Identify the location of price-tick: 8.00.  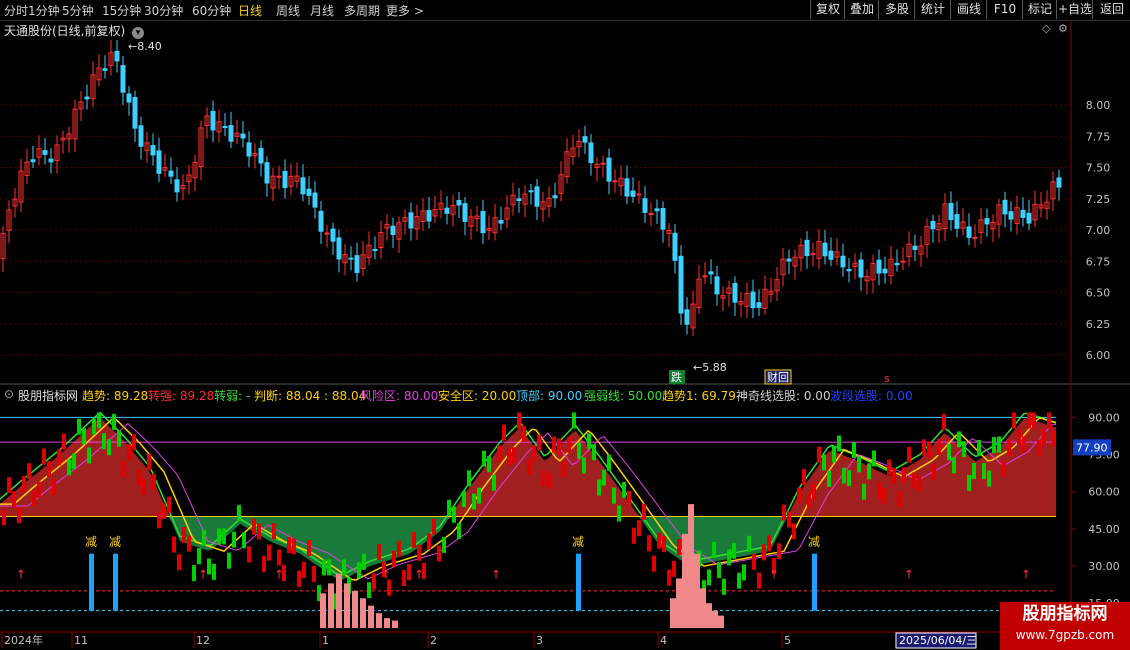
(1098, 105).